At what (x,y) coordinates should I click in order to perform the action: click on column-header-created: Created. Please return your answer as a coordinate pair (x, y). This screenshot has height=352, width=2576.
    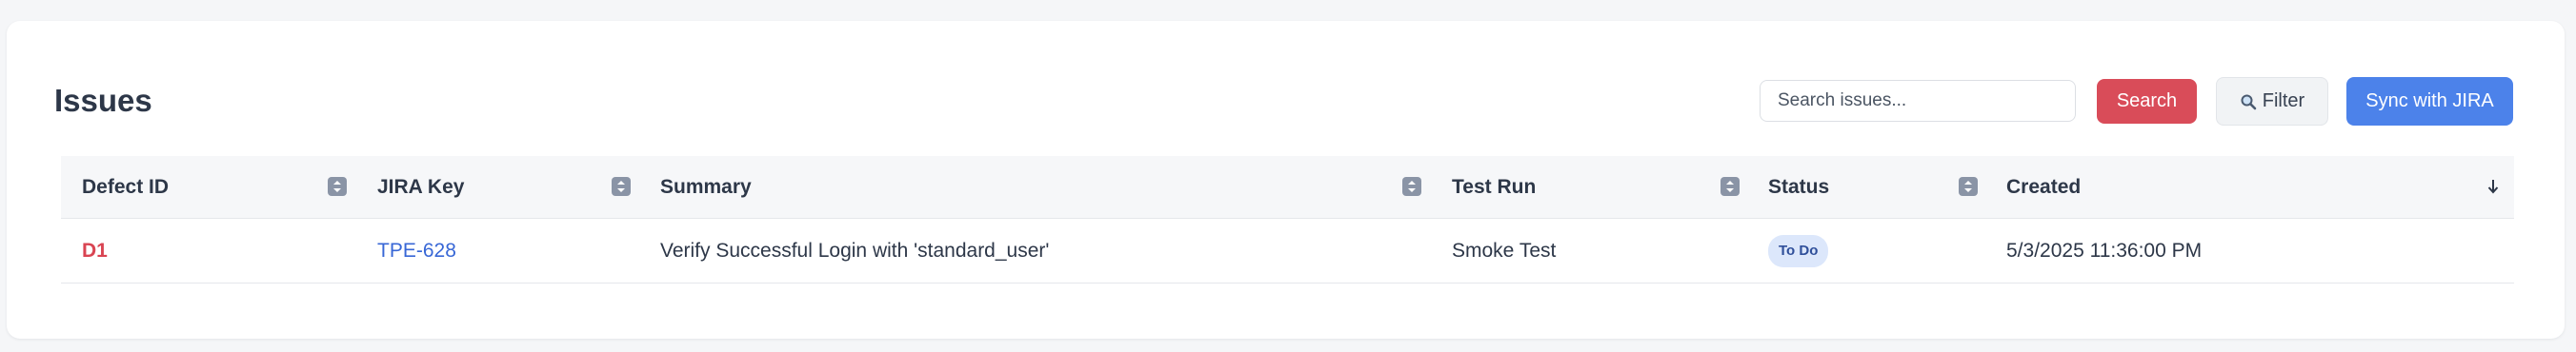
    Looking at the image, I should click on (2044, 187).